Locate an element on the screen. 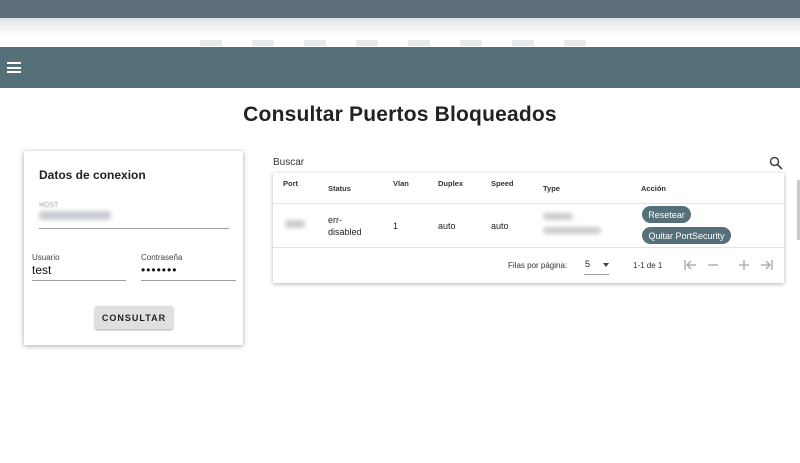 This screenshot has width=800, height=463. first-page-icon is located at coordinates (690, 265).